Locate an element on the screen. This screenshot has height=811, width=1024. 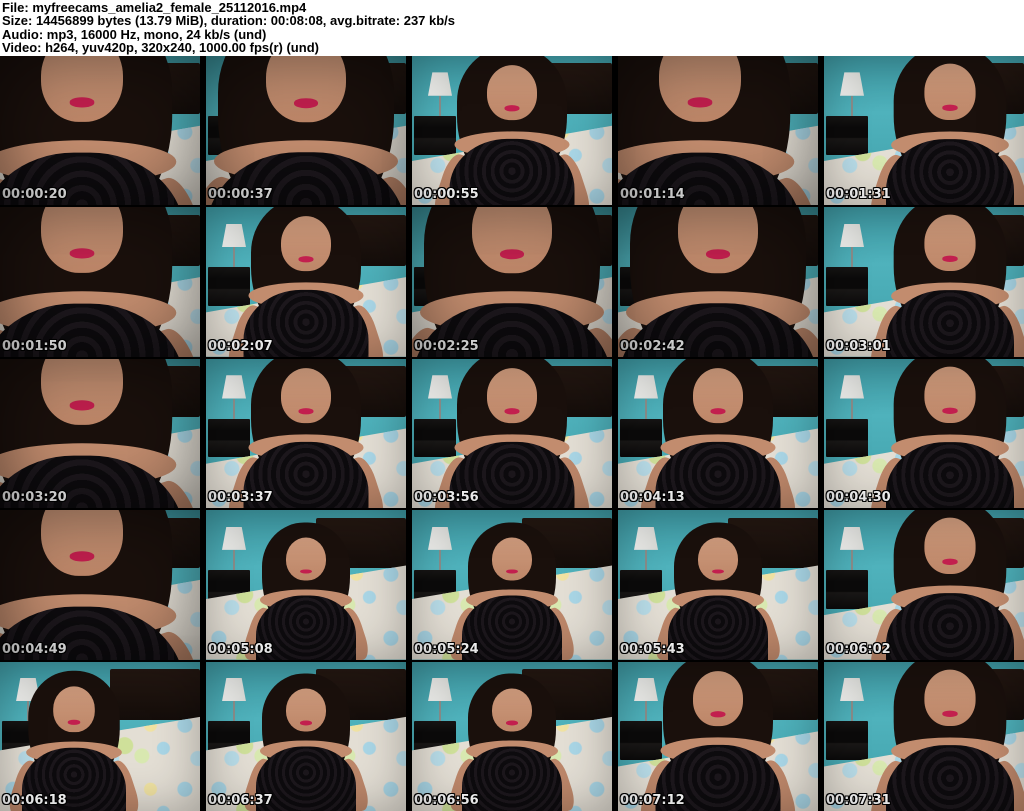
thumbnail-scene: 00:04:49 is located at coordinates (100, 585).